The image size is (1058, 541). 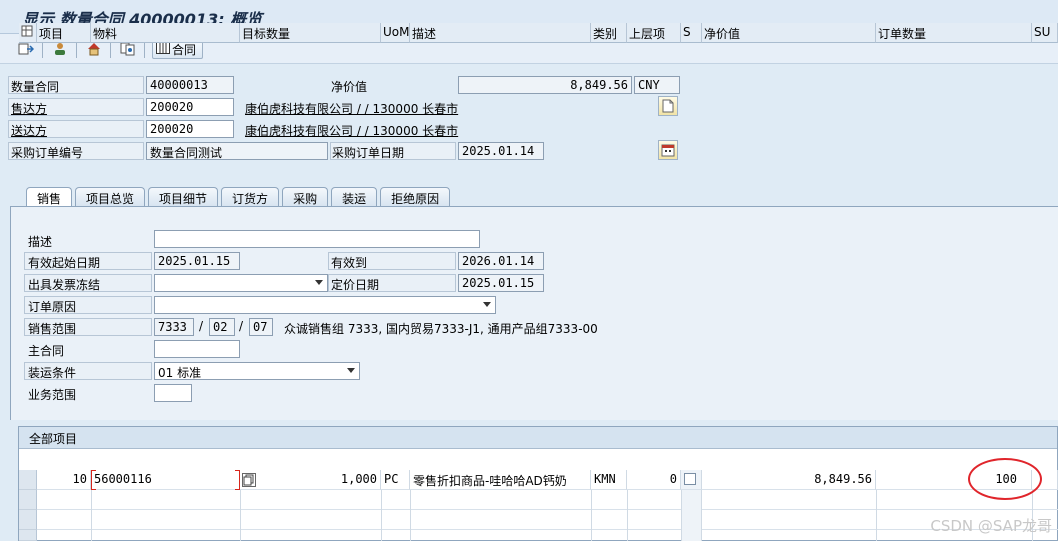 What do you see at coordinates (654, 33) in the screenshot?
I see `column-header-higher-item: 上层项` at bounding box center [654, 33].